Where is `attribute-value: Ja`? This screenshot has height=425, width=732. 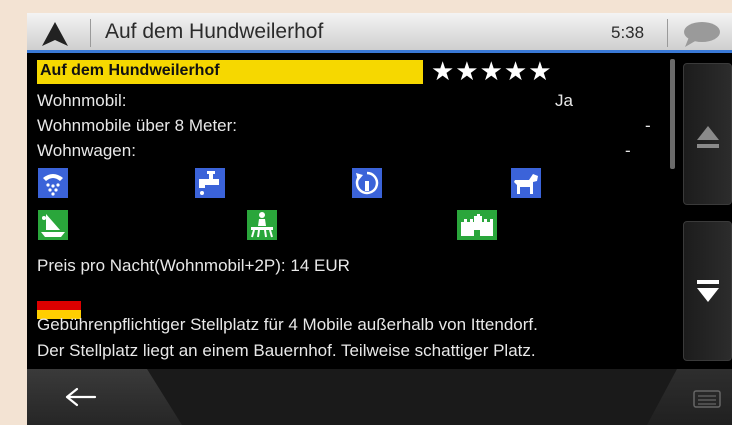 attribute-value: Ja is located at coordinates (564, 100).